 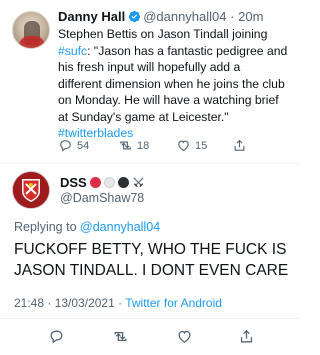 What do you see at coordinates (163, 34) in the screenshot?
I see `text-segment: Stephen Bettis on Jason Tindall joining` at bounding box center [163, 34].